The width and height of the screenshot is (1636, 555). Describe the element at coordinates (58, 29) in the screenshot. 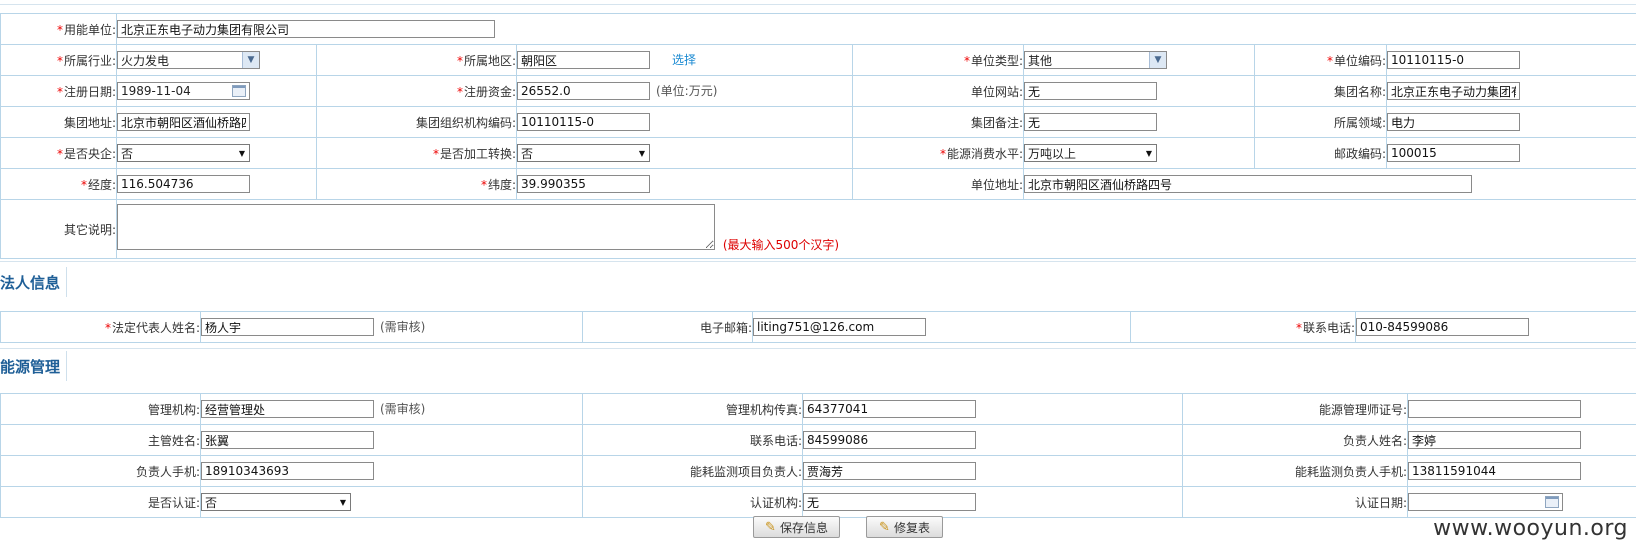

I see `unit-label: *用能单位:` at that location.